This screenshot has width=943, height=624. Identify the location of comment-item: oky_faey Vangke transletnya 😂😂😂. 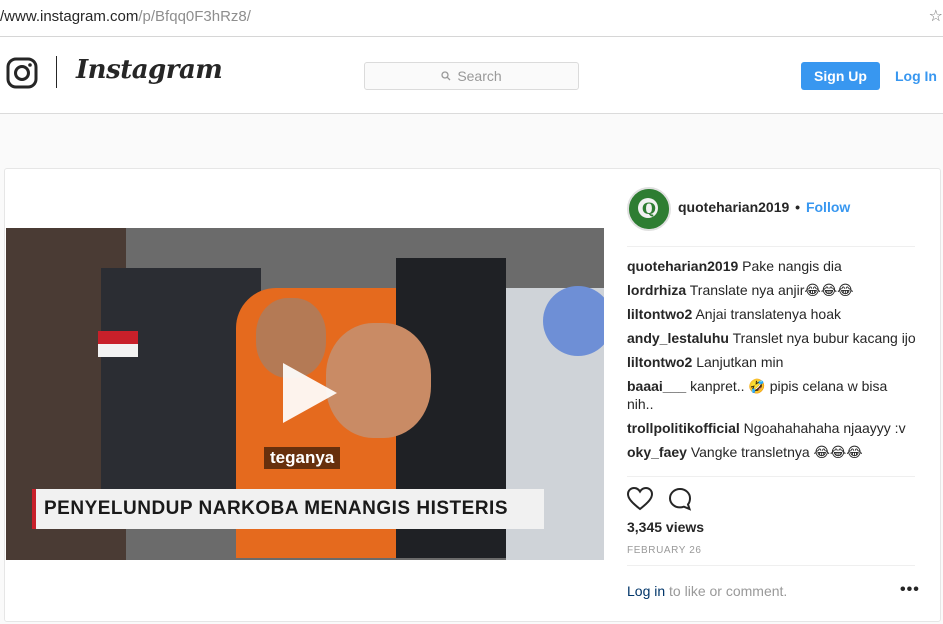
(772, 452).